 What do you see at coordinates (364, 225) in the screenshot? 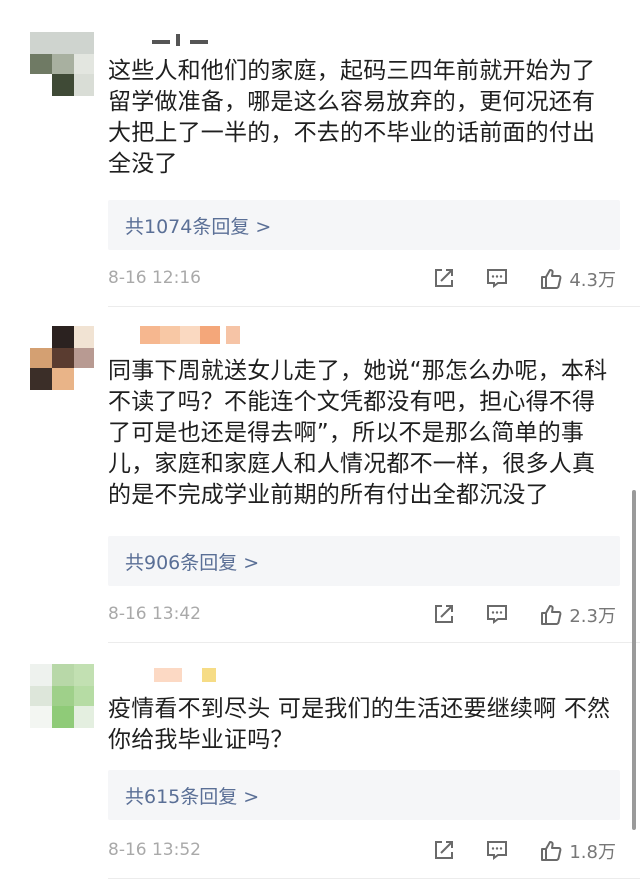
I see `view-replies-link: 共1074条回复 >` at bounding box center [364, 225].